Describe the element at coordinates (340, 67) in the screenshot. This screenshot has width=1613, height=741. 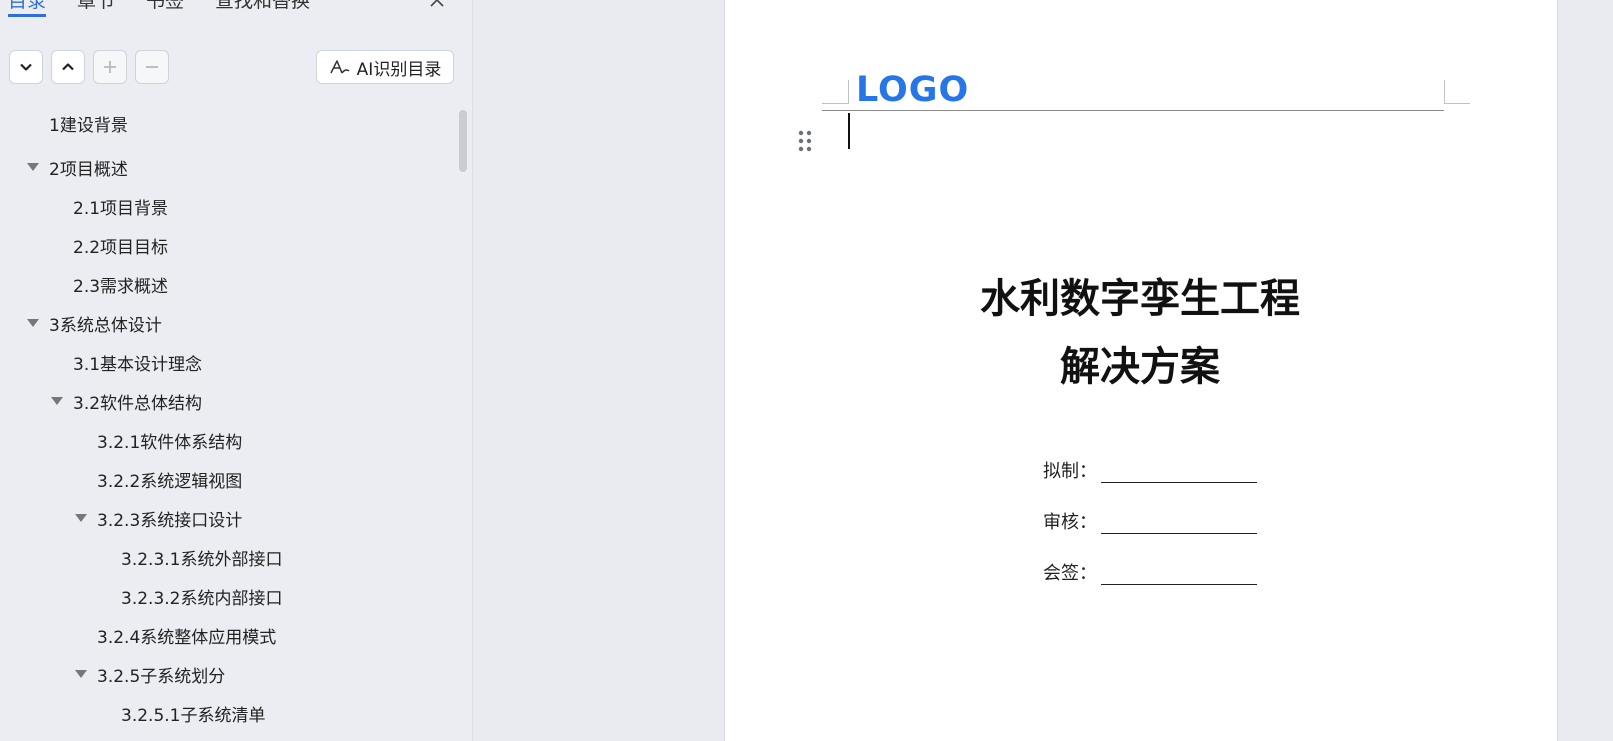
I see `ai-sparkle-icon` at that location.